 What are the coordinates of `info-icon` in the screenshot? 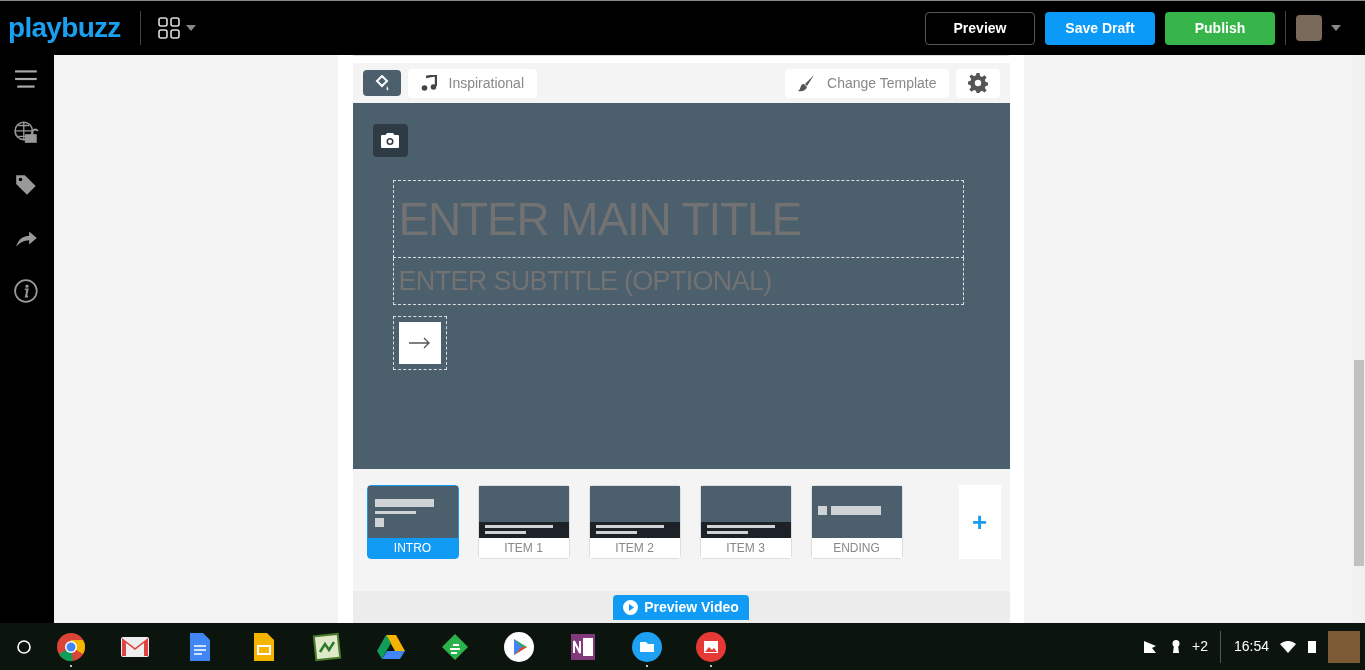 It's located at (27, 291).